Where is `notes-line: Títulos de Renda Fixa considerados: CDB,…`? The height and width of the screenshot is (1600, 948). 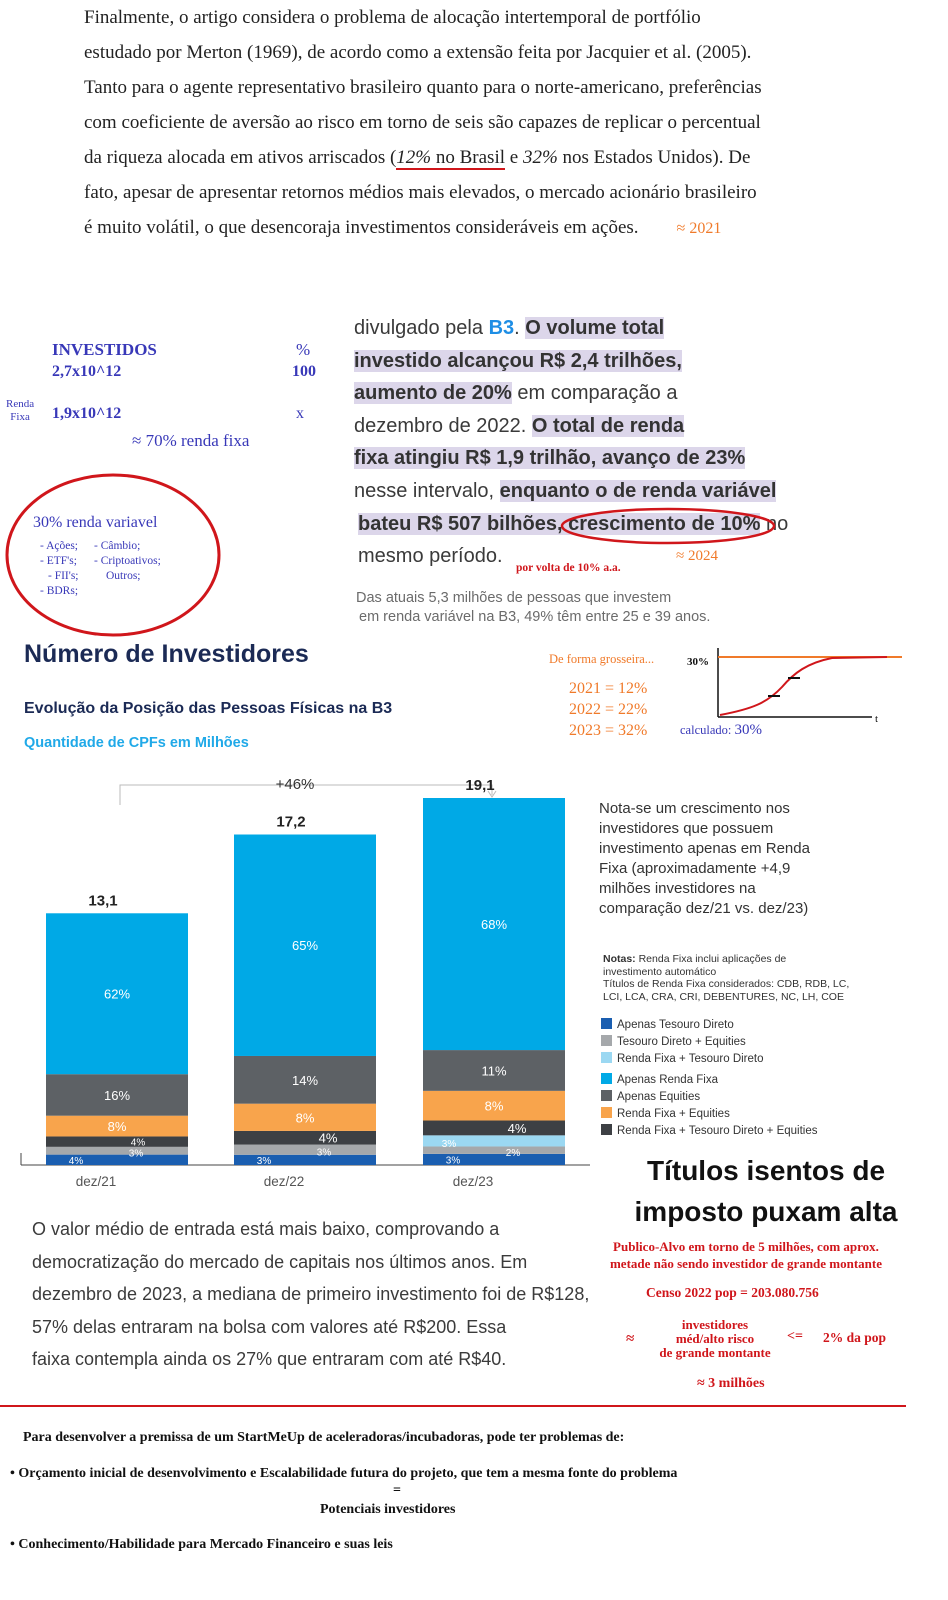 notes-line: Títulos de Renda Fixa considerados: CDB,… is located at coordinates (726, 984).